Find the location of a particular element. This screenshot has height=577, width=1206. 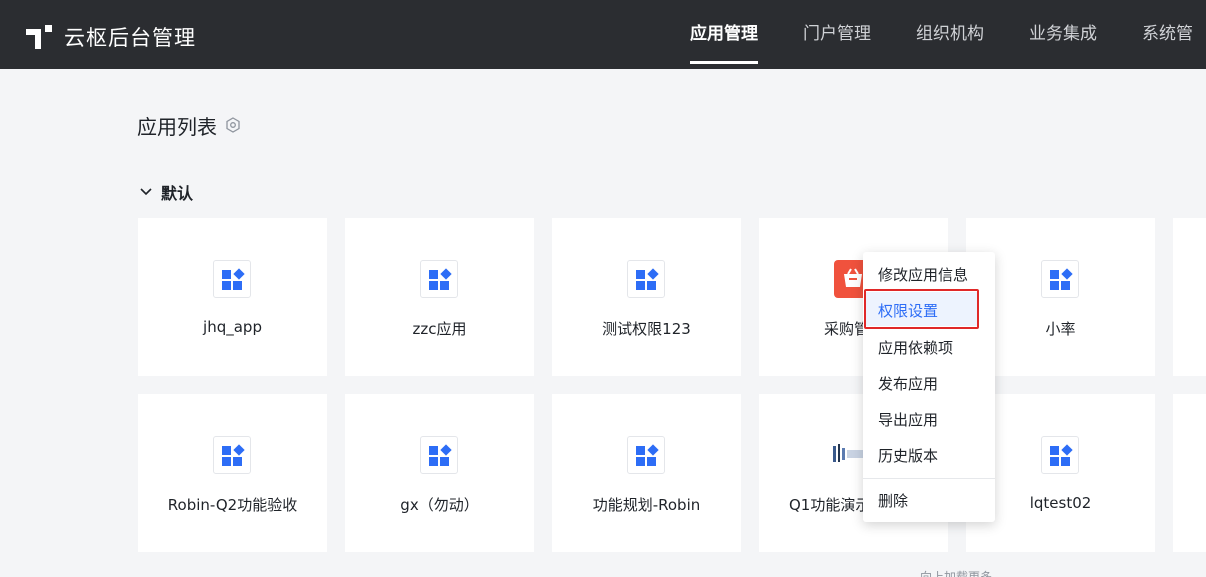

group-header: 默认 is located at coordinates (166, 192).